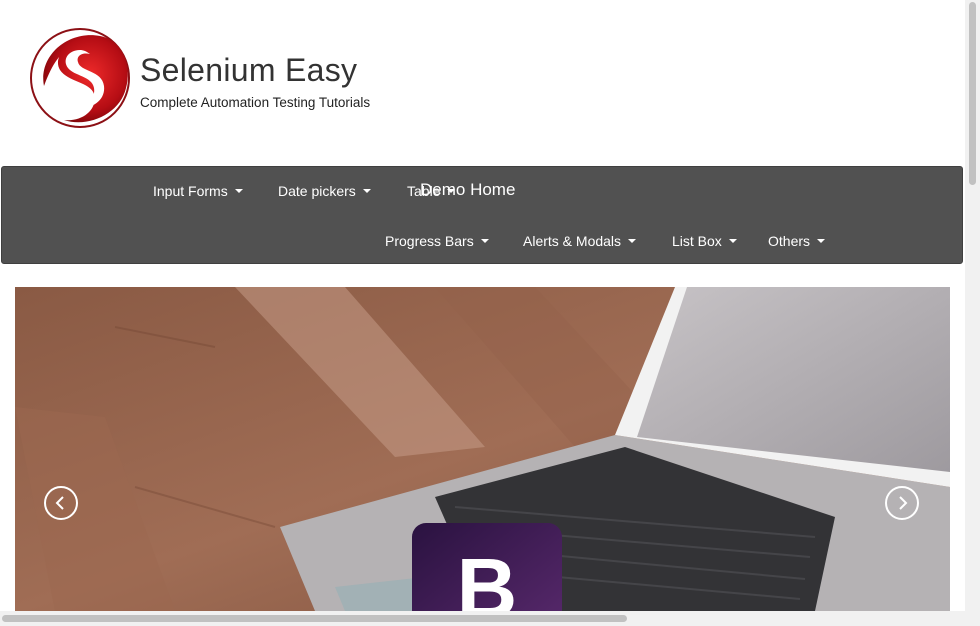 This screenshot has width=980, height=626. I want to click on chevron-right-icon, so click(903, 503).